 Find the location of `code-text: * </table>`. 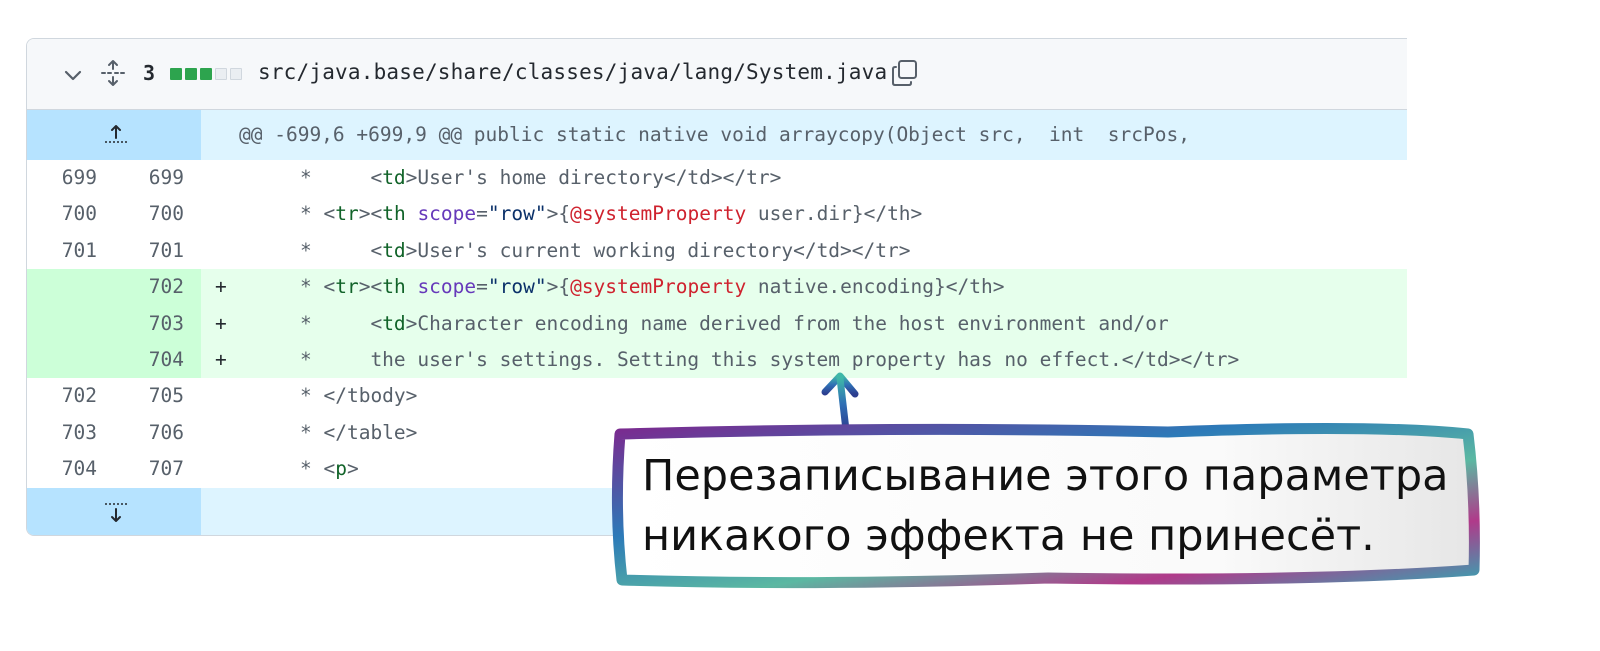

code-text: * </table> is located at coordinates (358, 433).